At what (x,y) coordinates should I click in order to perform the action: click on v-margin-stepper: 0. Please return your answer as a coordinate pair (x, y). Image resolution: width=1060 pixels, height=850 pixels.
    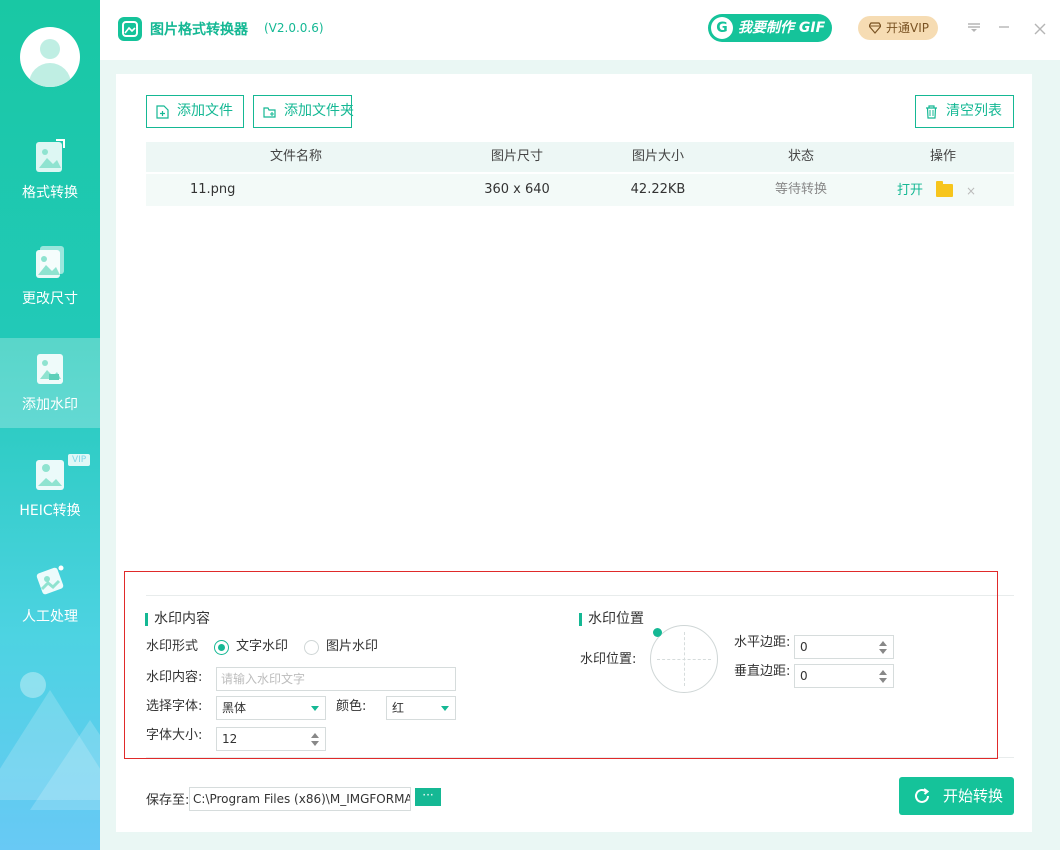
    Looking at the image, I should click on (844, 676).